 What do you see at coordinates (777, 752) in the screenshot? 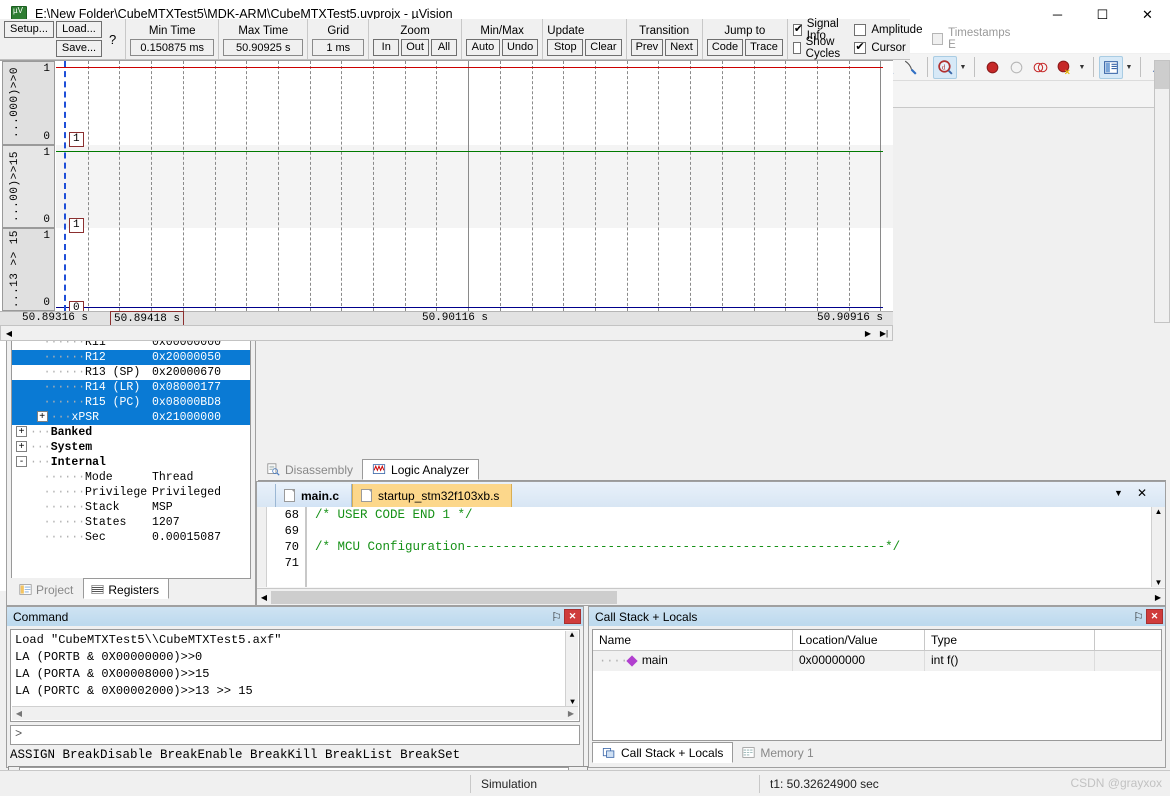
I see `tab-memory-1: Memory 1` at bounding box center [777, 752].